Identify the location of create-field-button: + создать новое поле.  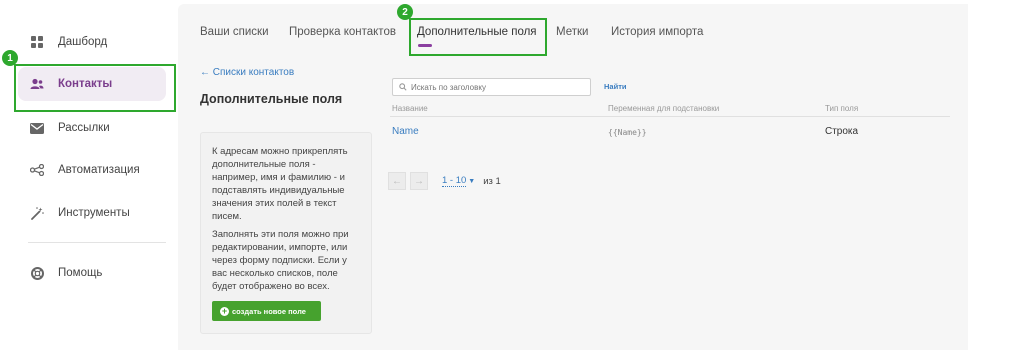
(266, 311).